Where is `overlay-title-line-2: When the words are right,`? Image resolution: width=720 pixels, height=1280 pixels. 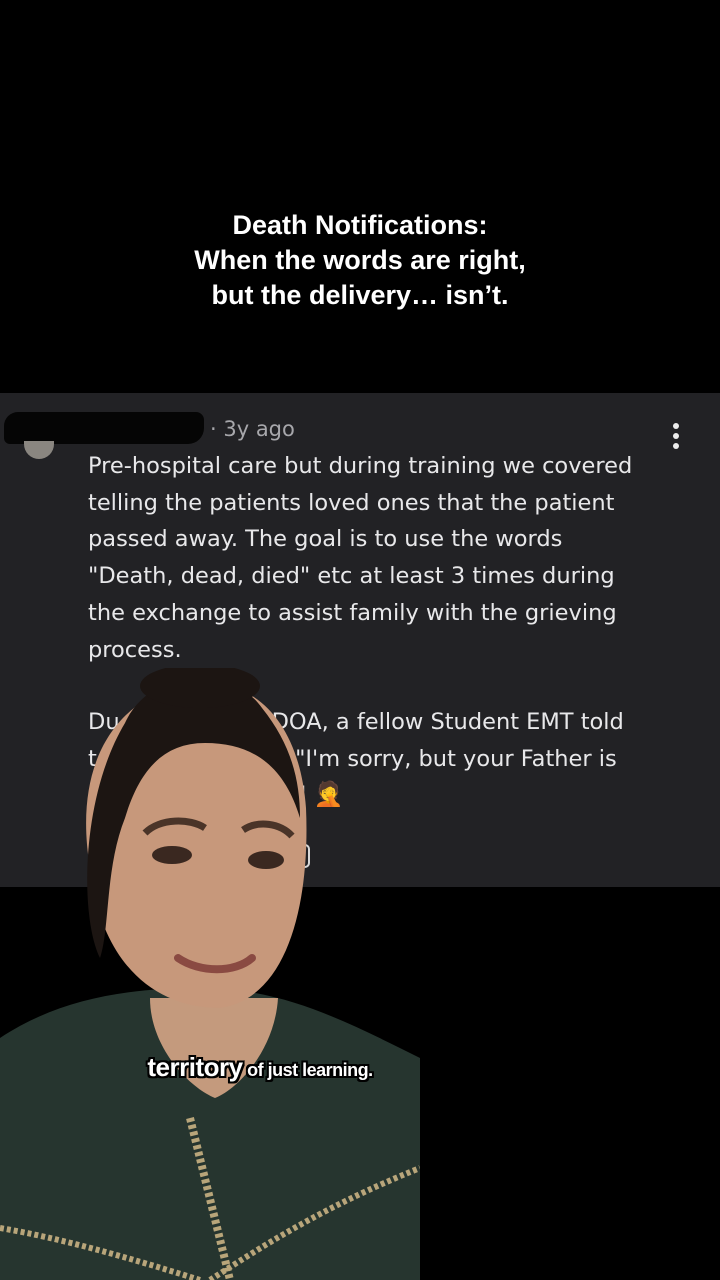
overlay-title-line-2: When the words are right, is located at coordinates (360, 260).